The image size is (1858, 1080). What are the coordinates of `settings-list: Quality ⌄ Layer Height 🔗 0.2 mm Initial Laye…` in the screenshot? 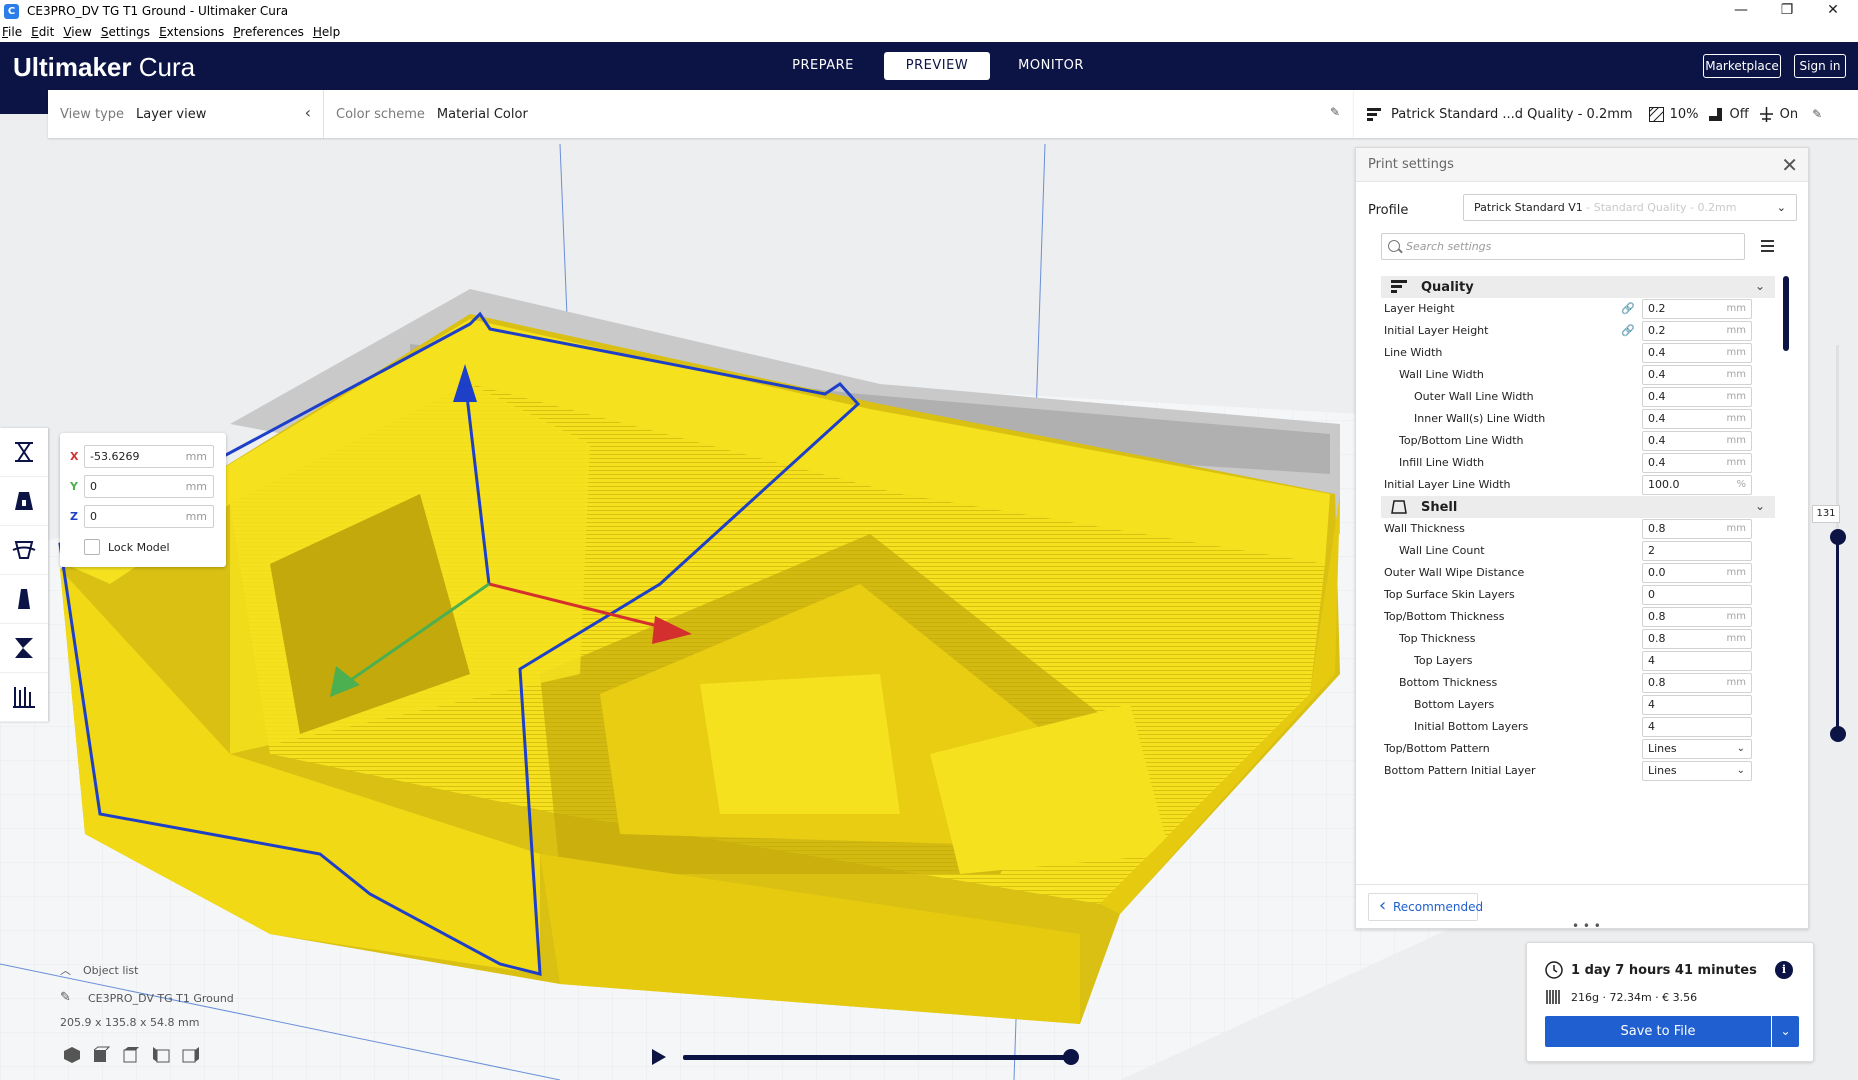 It's located at (1576, 575).